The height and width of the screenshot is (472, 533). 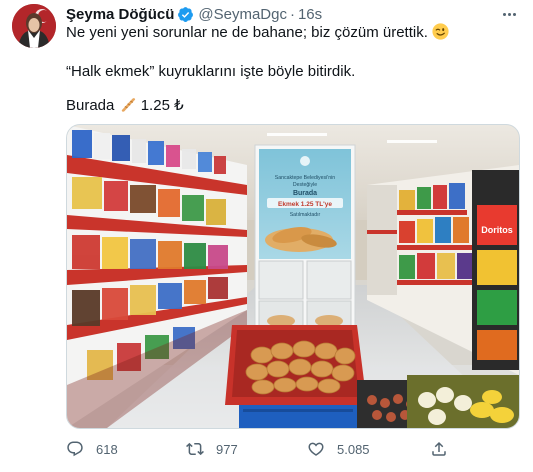 I want to click on avatar, so click(x=34, y=26).